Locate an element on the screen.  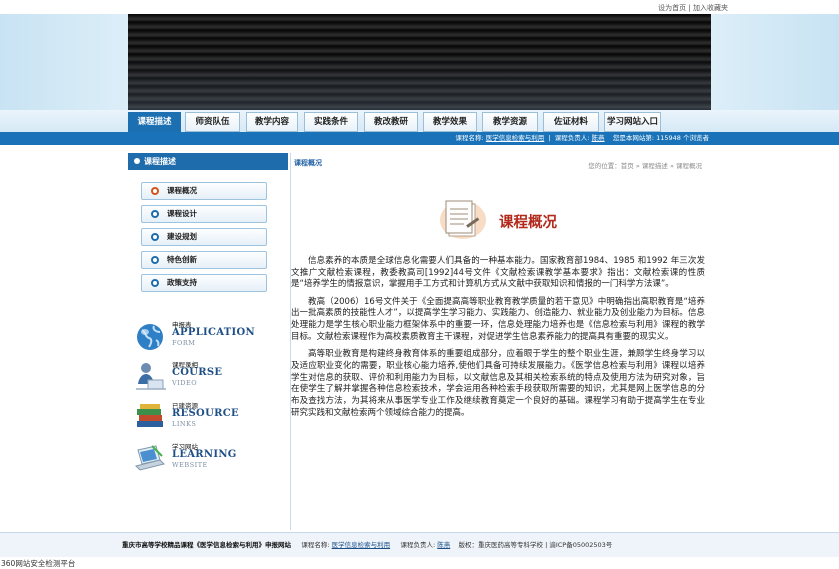
promo-learning-website: 学习网站 LEARNING WEBSITE is located at coordinates (208, 460).